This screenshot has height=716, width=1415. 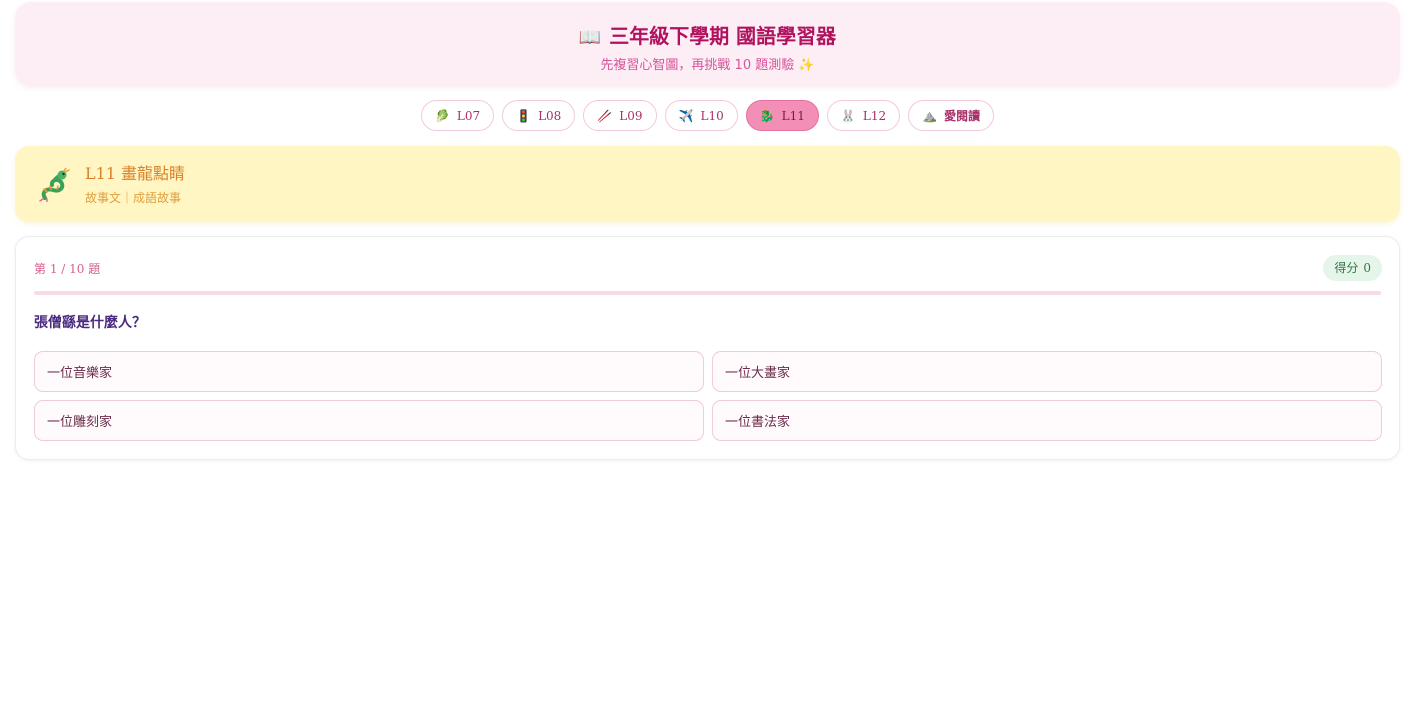 I want to click on app-header: 📖 三年級下學期 國語學習器 先複習心智圖，再挑戰 10 題測驗 ✨, so click(x=707, y=44).